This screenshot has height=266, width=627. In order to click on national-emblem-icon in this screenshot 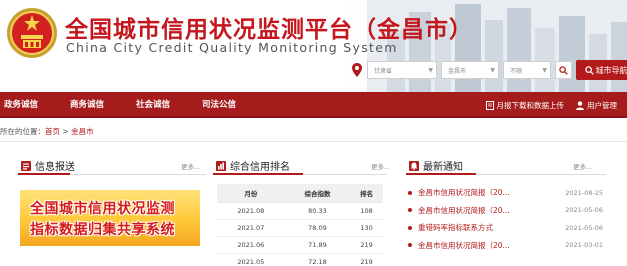, I will do `click(32, 33)`.